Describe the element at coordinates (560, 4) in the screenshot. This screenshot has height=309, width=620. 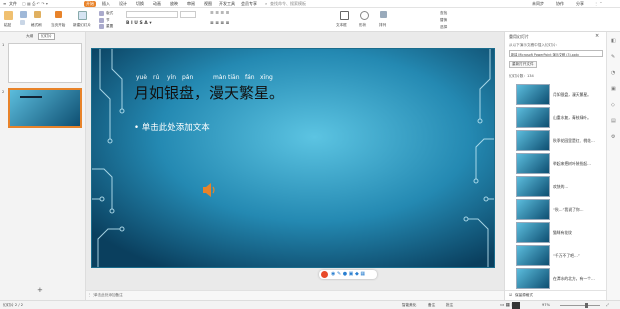
I see `collab-button: 协作` at that location.